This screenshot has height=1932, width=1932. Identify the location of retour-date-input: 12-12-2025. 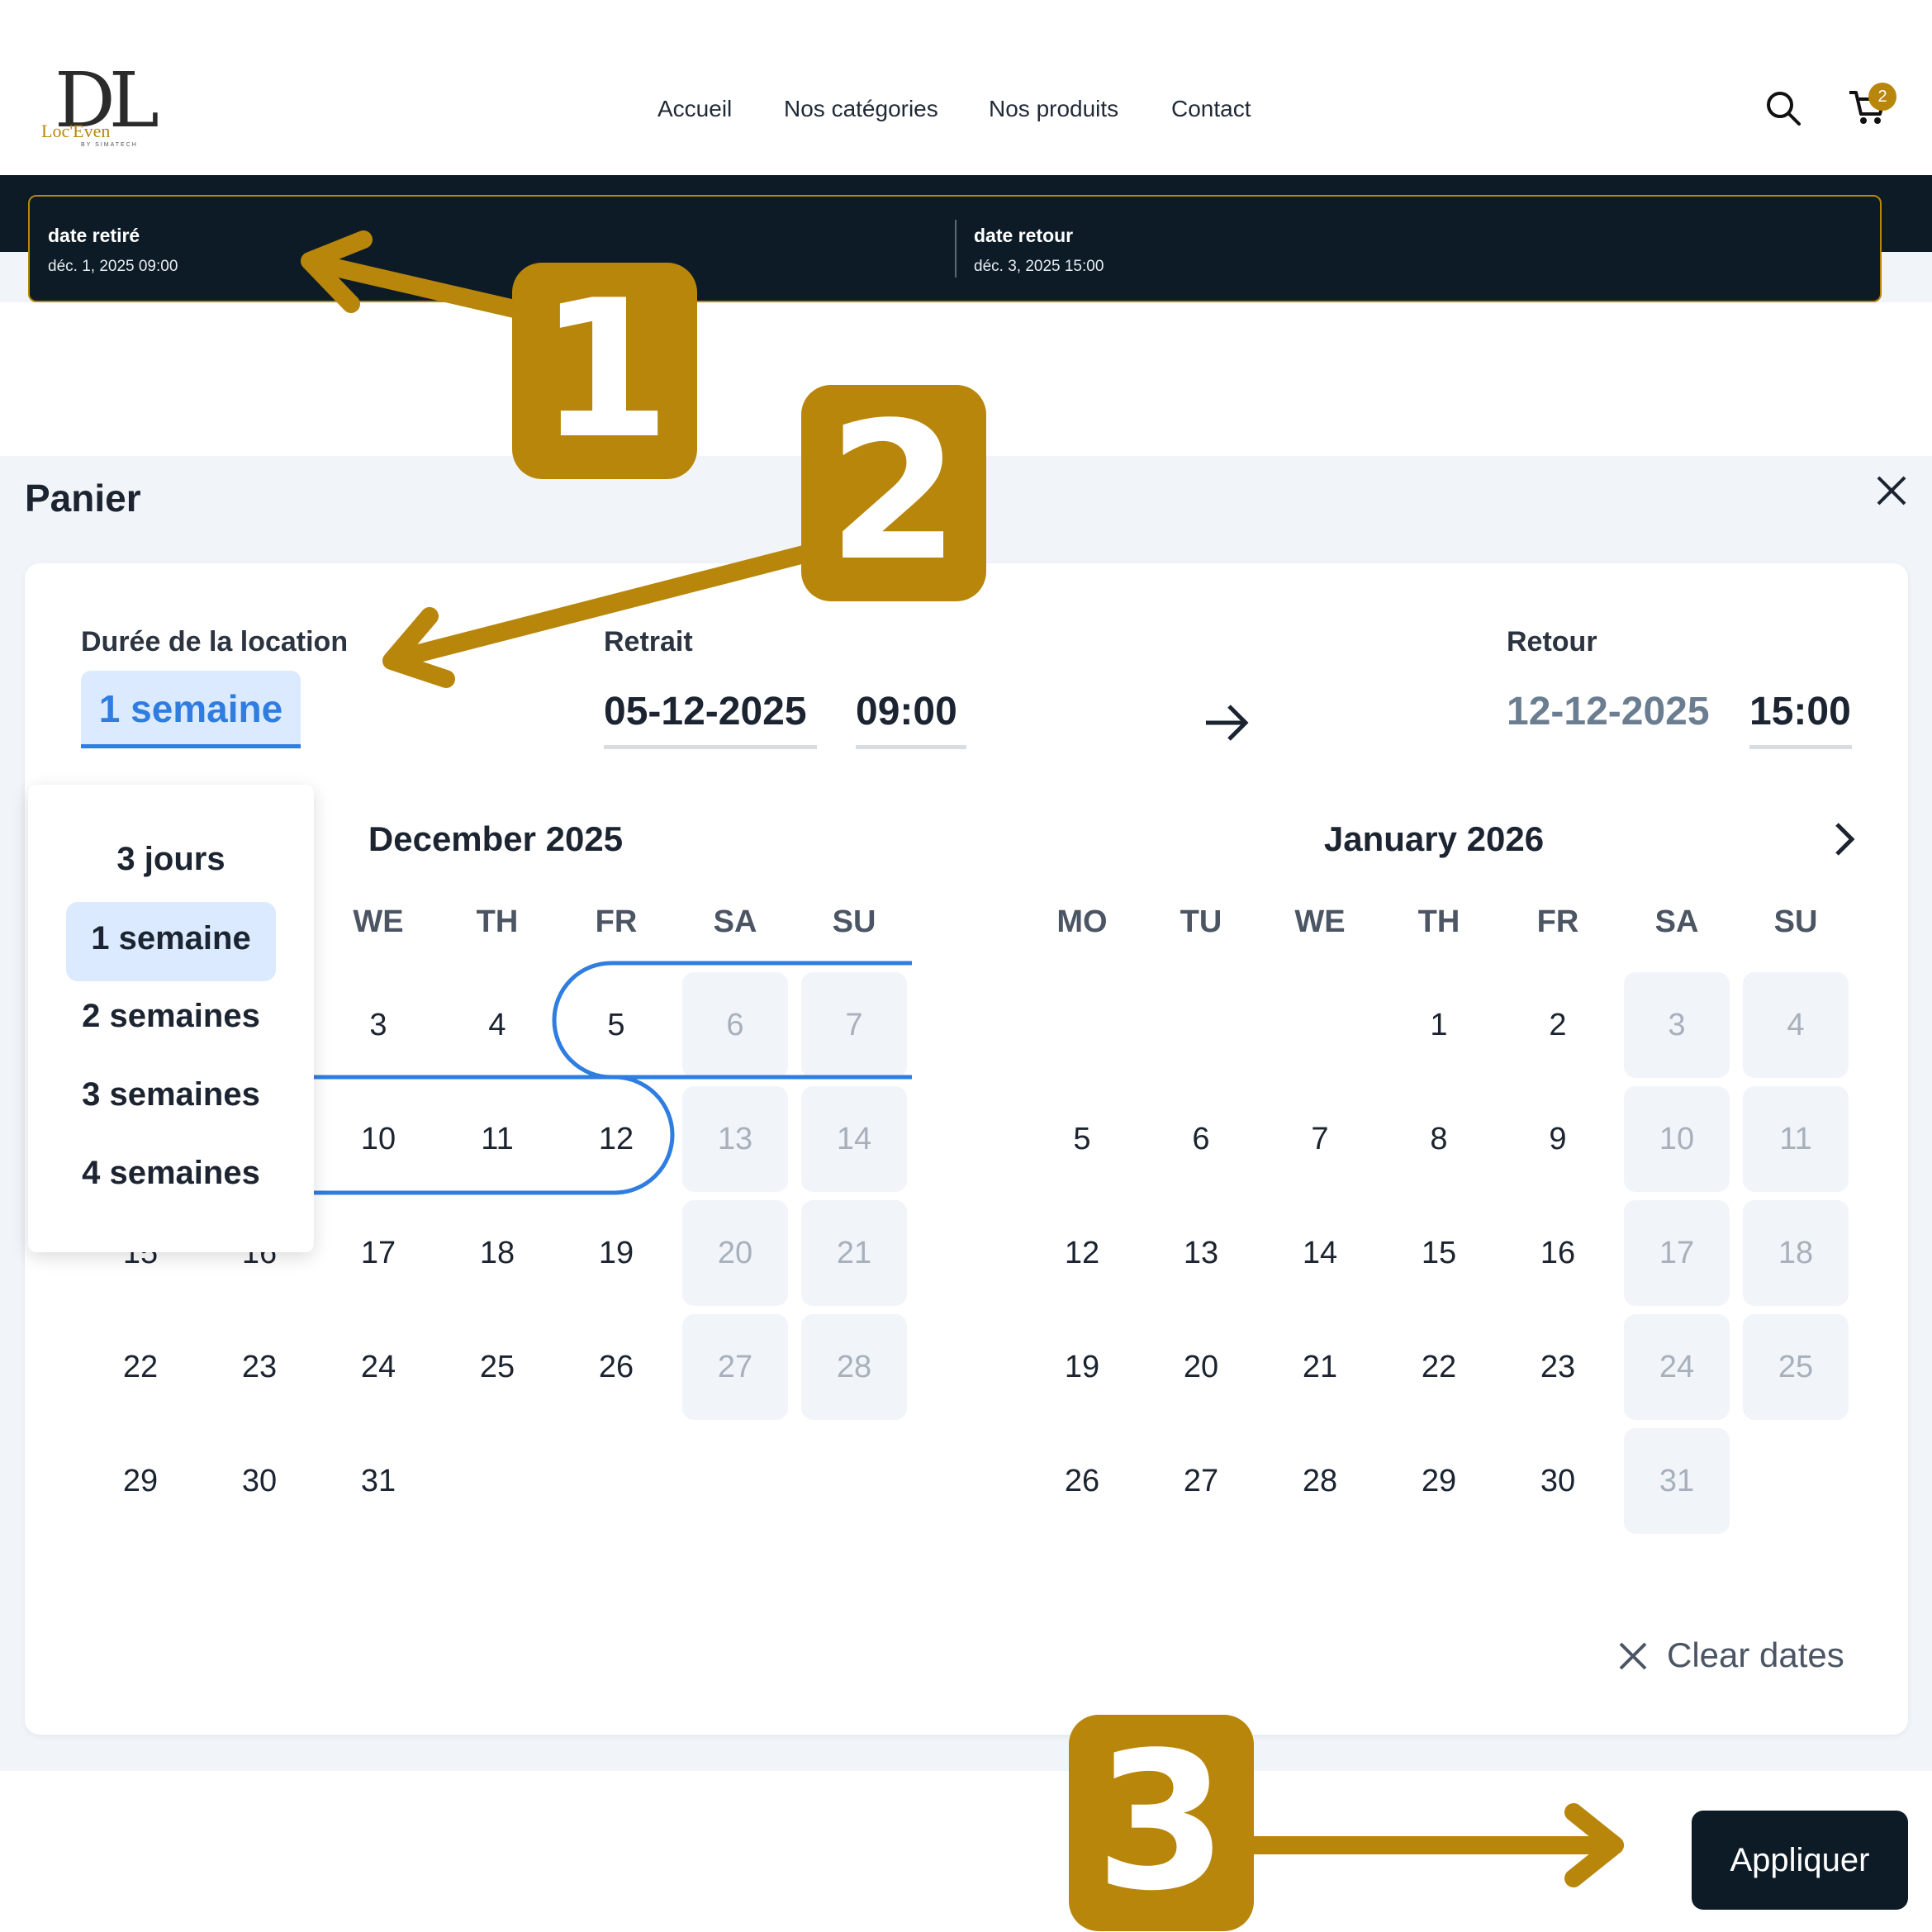
(1609, 711).